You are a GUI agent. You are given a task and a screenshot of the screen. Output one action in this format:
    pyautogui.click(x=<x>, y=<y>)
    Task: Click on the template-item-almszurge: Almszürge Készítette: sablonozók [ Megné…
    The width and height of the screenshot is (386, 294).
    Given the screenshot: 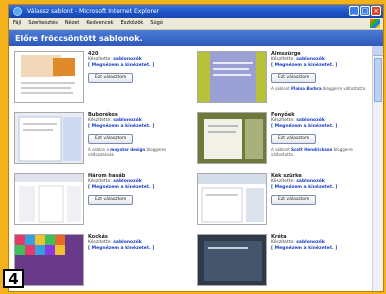 What is the action you would take?
    pyautogui.click(x=287, y=81)
    